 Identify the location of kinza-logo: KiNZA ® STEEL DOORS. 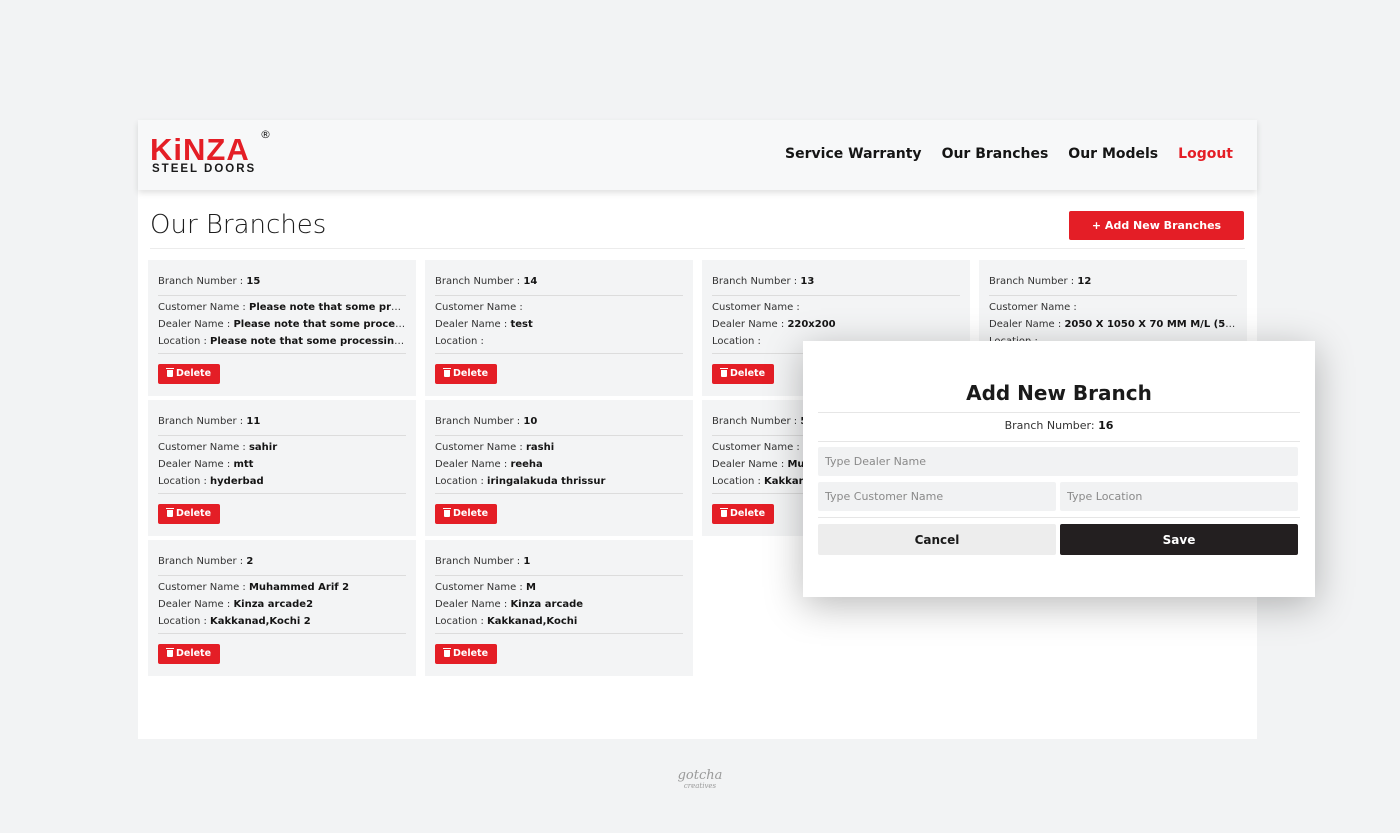
(210, 154).